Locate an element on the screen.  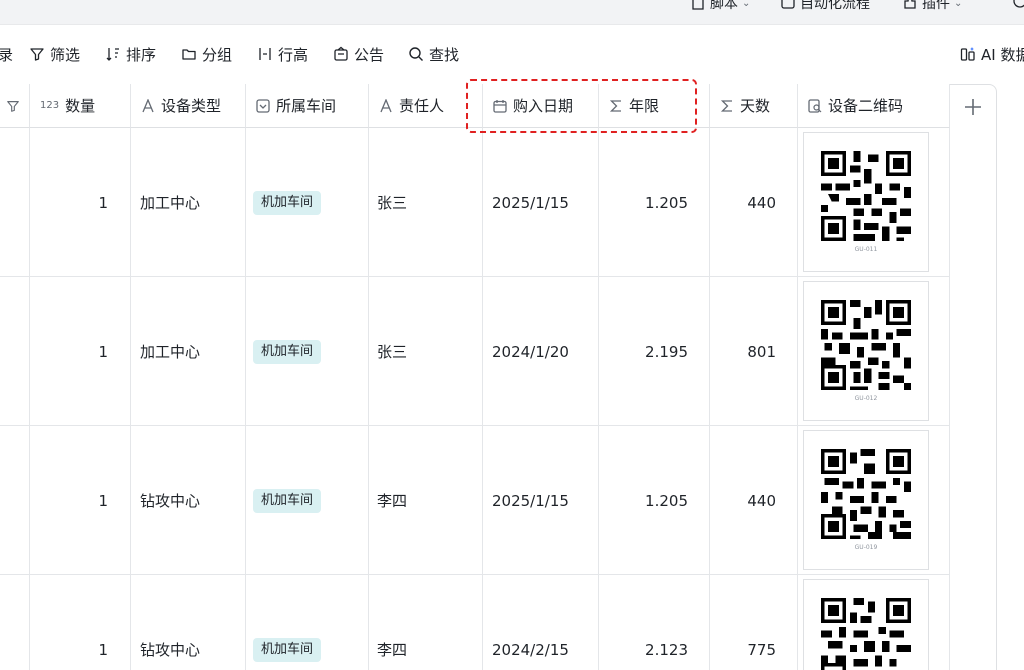
cell-years: 2.195 is located at coordinates (643, 352).